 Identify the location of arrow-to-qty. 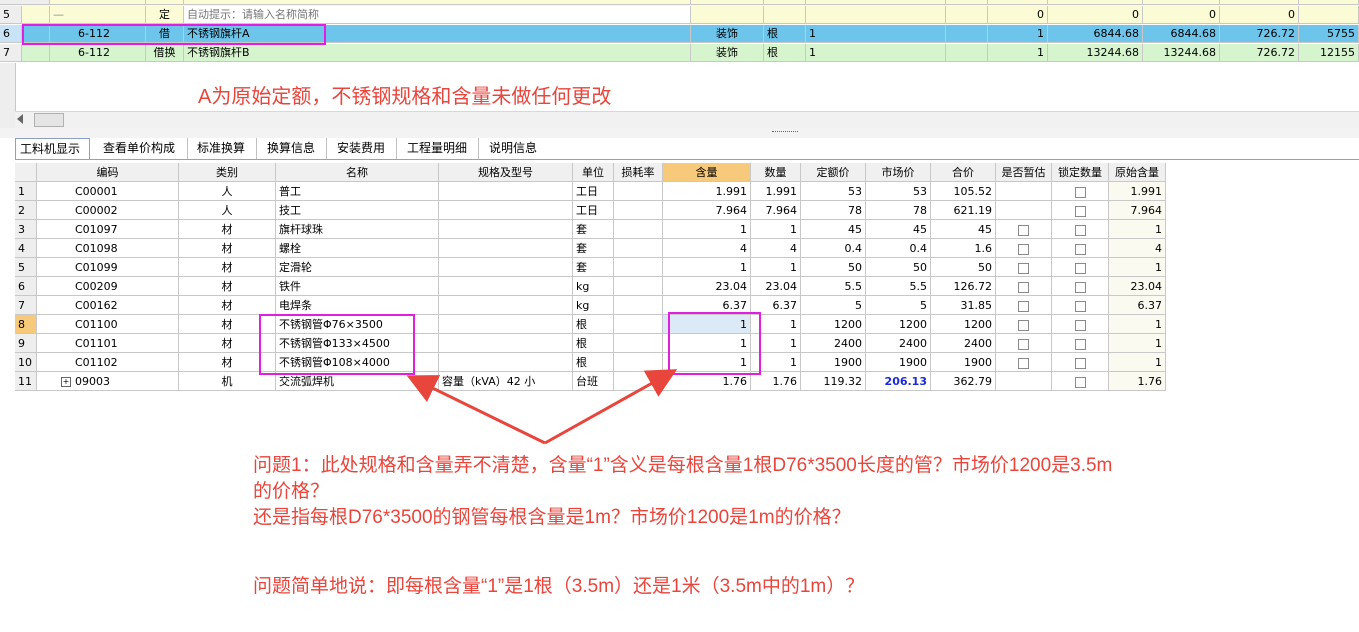
(611, 407).